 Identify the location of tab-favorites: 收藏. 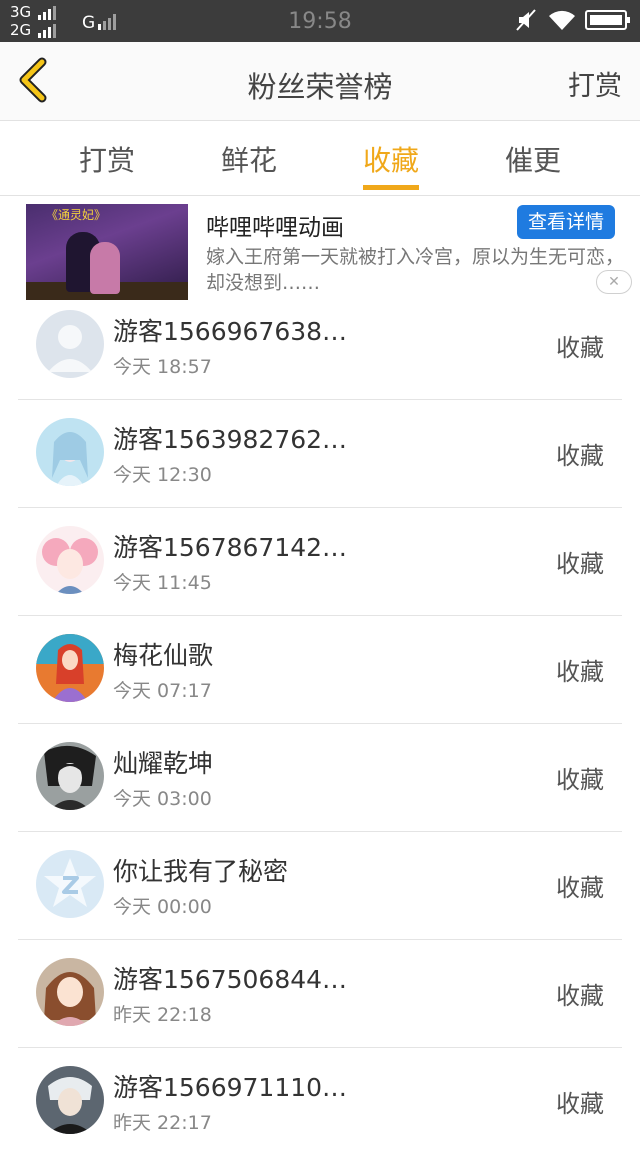
(391, 159).